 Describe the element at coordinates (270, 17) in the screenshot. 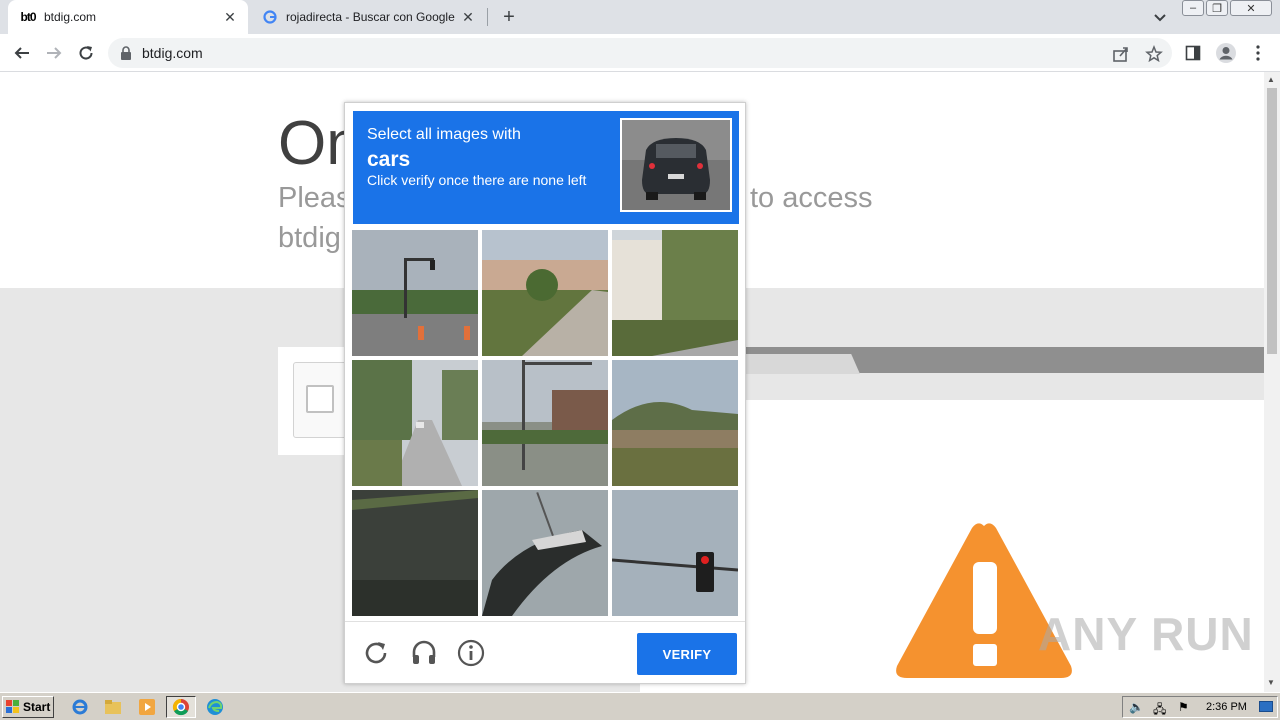

I see `google-icon` at that location.